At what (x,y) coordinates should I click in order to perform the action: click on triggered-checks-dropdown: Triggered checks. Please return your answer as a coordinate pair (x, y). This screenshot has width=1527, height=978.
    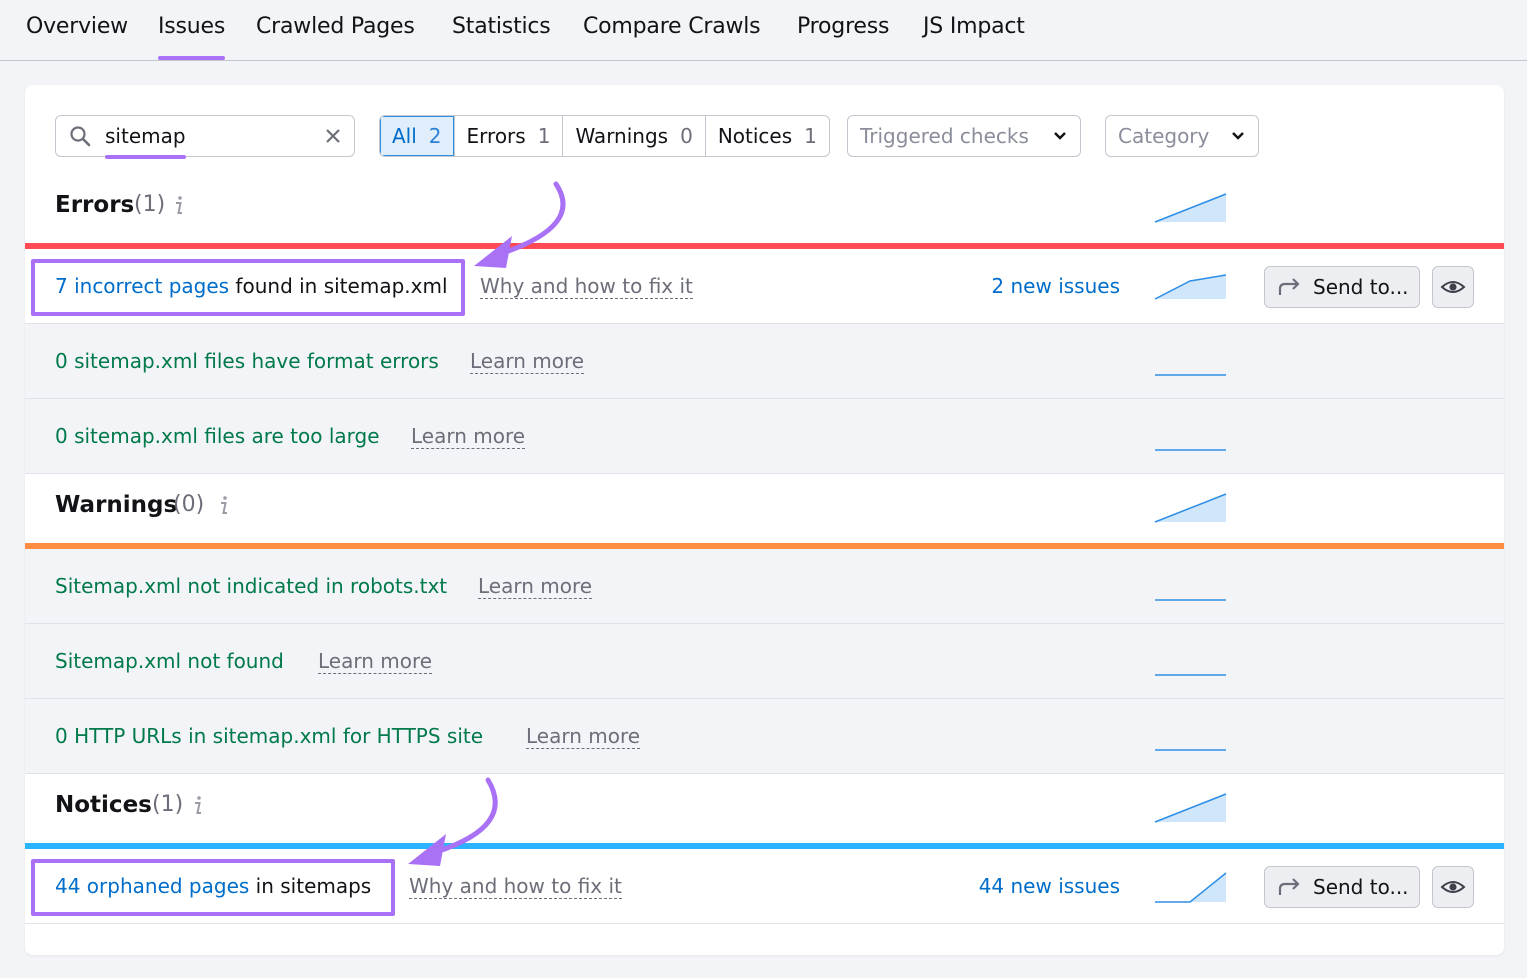
    Looking at the image, I should click on (964, 136).